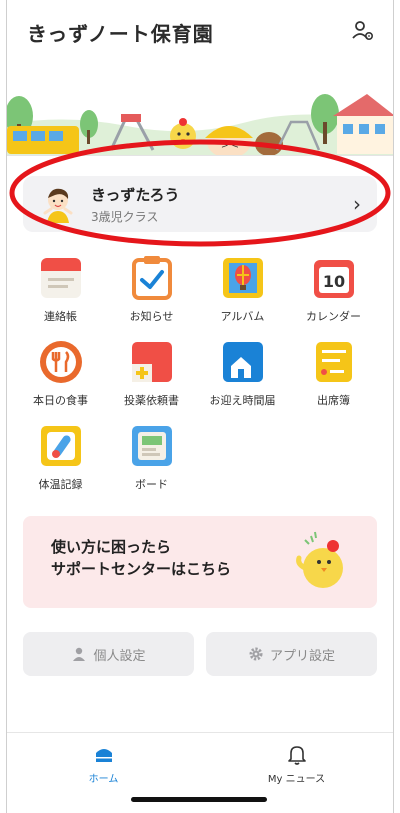 Image resolution: width=400 pixels, height=813 pixels. I want to click on tile-calendar: 10 カレンダー, so click(333, 289).